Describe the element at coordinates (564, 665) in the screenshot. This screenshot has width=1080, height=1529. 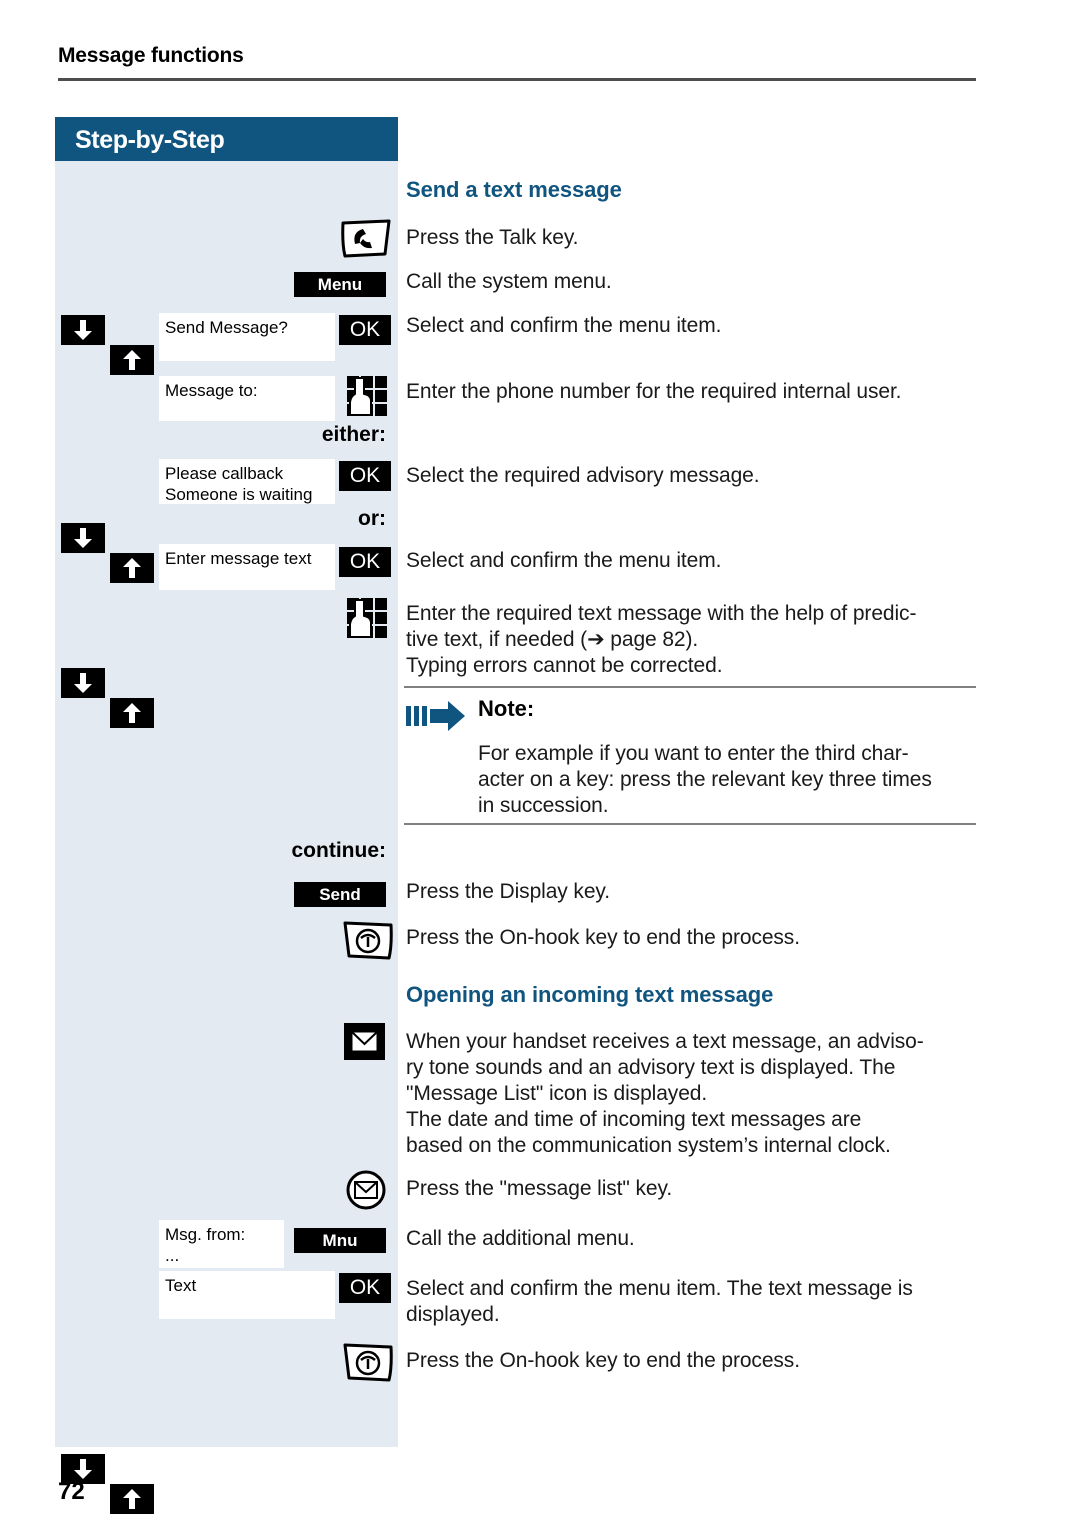
I see `step-enter-text-line3: Typing errors cannot be corrected.` at that location.